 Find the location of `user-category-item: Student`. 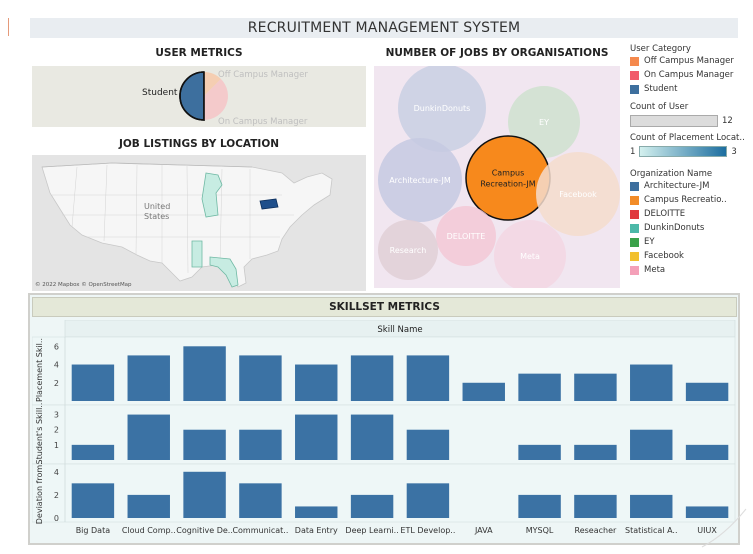

user-category-item: Student is located at coordinates (690, 89).